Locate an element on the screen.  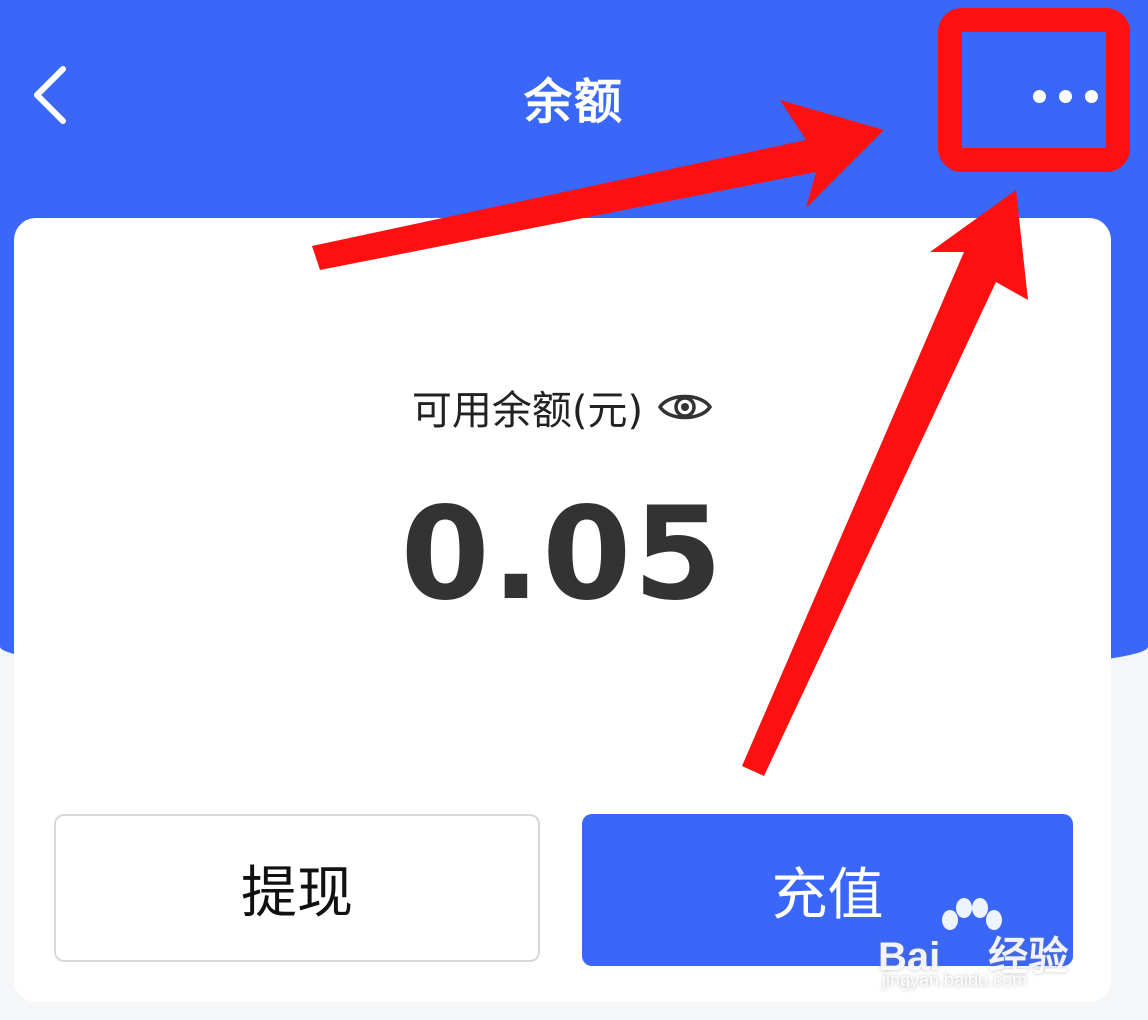
page-title: 余额 is located at coordinates (573, 102).